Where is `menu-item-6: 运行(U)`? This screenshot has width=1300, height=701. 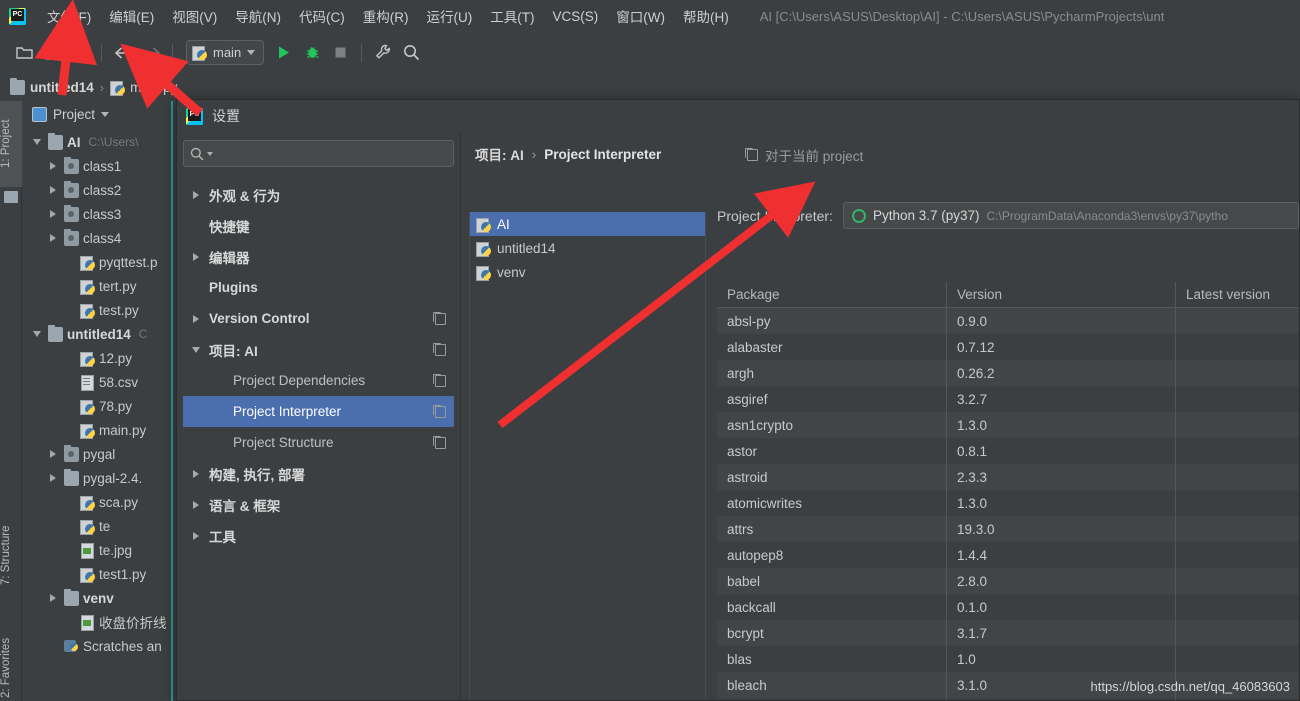
menu-item-6: 运行(U) is located at coordinates (450, 16).